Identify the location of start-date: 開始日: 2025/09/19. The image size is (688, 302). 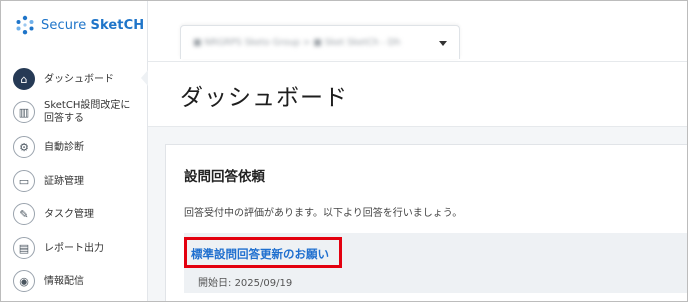
(245, 283).